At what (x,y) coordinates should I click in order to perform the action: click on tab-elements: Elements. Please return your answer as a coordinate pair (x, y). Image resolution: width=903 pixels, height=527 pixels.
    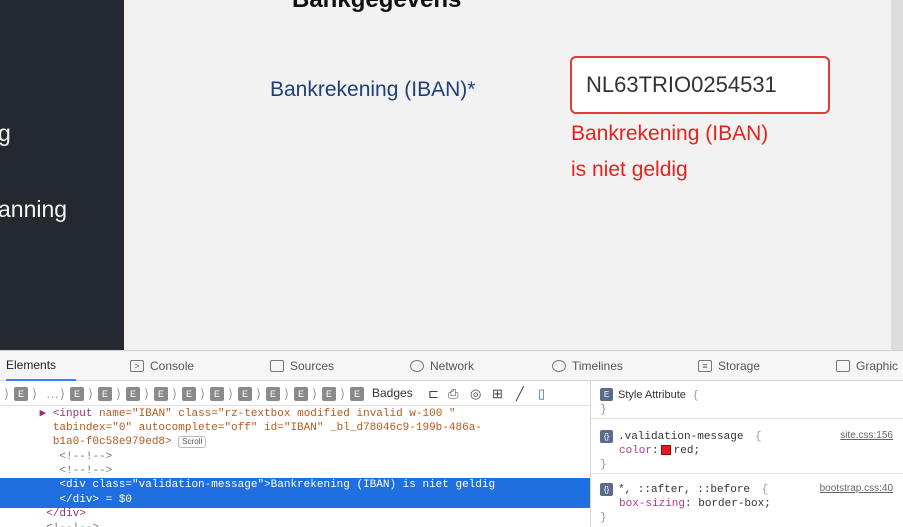
    Looking at the image, I should click on (41, 366).